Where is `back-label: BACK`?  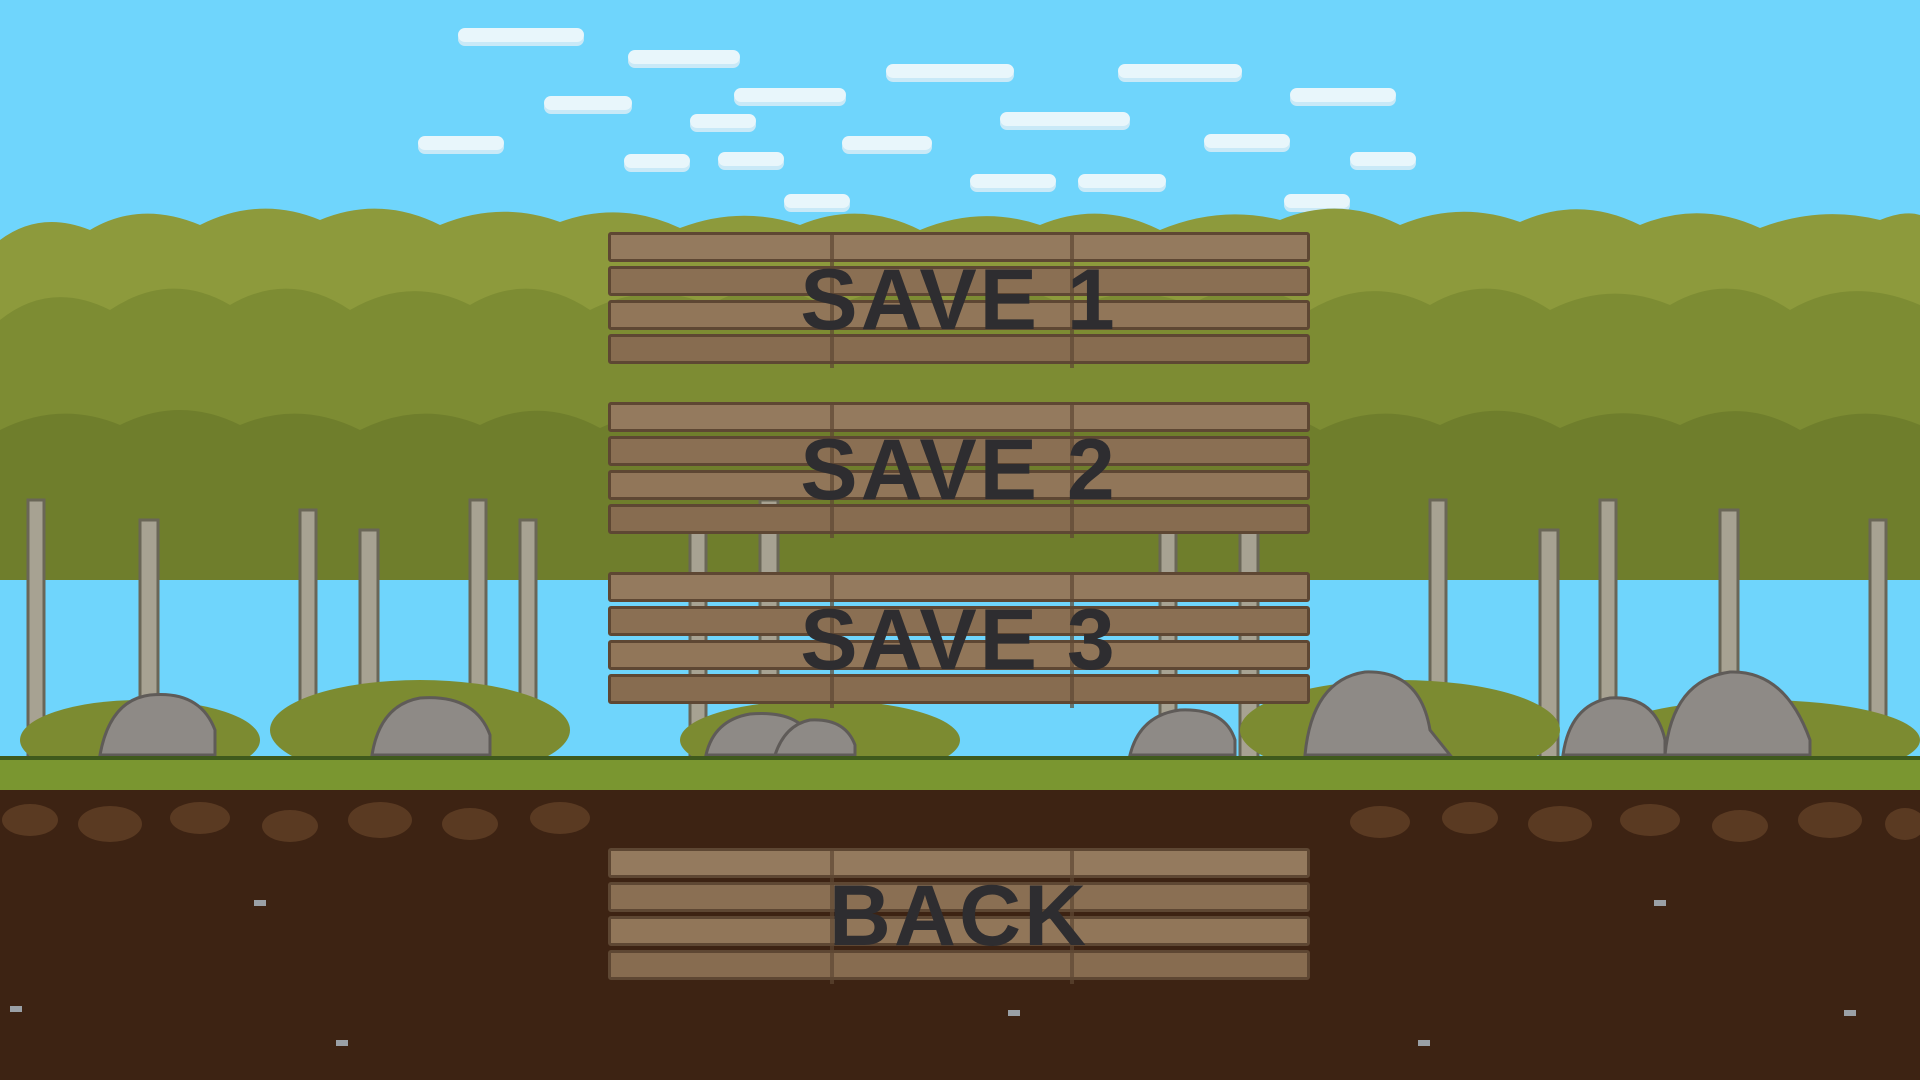
back-label: BACK is located at coordinates (959, 916).